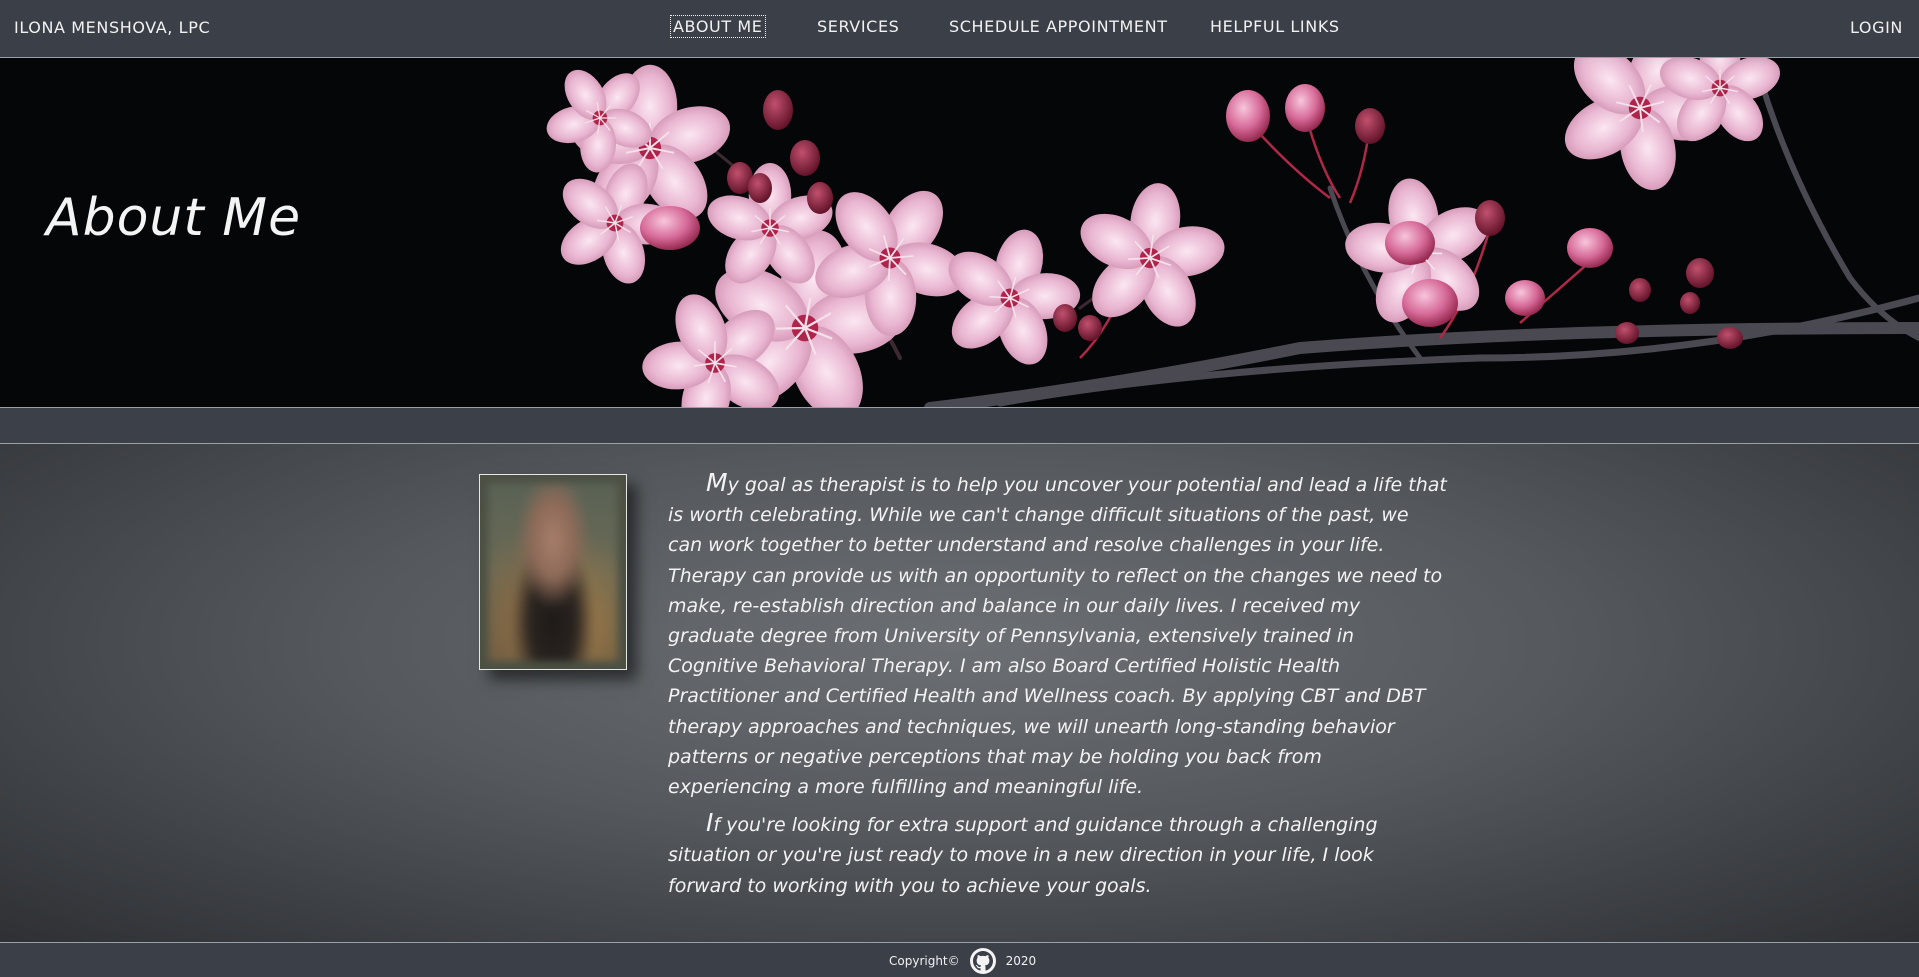  Describe the element at coordinates (1021, 961) in the screenshot. I see `copyright-year: 2020` at that location.